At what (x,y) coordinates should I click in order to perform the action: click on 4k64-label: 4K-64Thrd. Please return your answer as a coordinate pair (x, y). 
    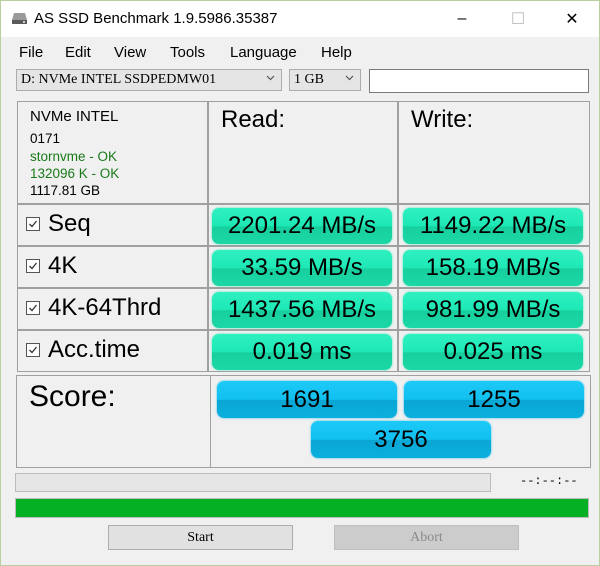
    Looking at the image, I should click on (105, 307).